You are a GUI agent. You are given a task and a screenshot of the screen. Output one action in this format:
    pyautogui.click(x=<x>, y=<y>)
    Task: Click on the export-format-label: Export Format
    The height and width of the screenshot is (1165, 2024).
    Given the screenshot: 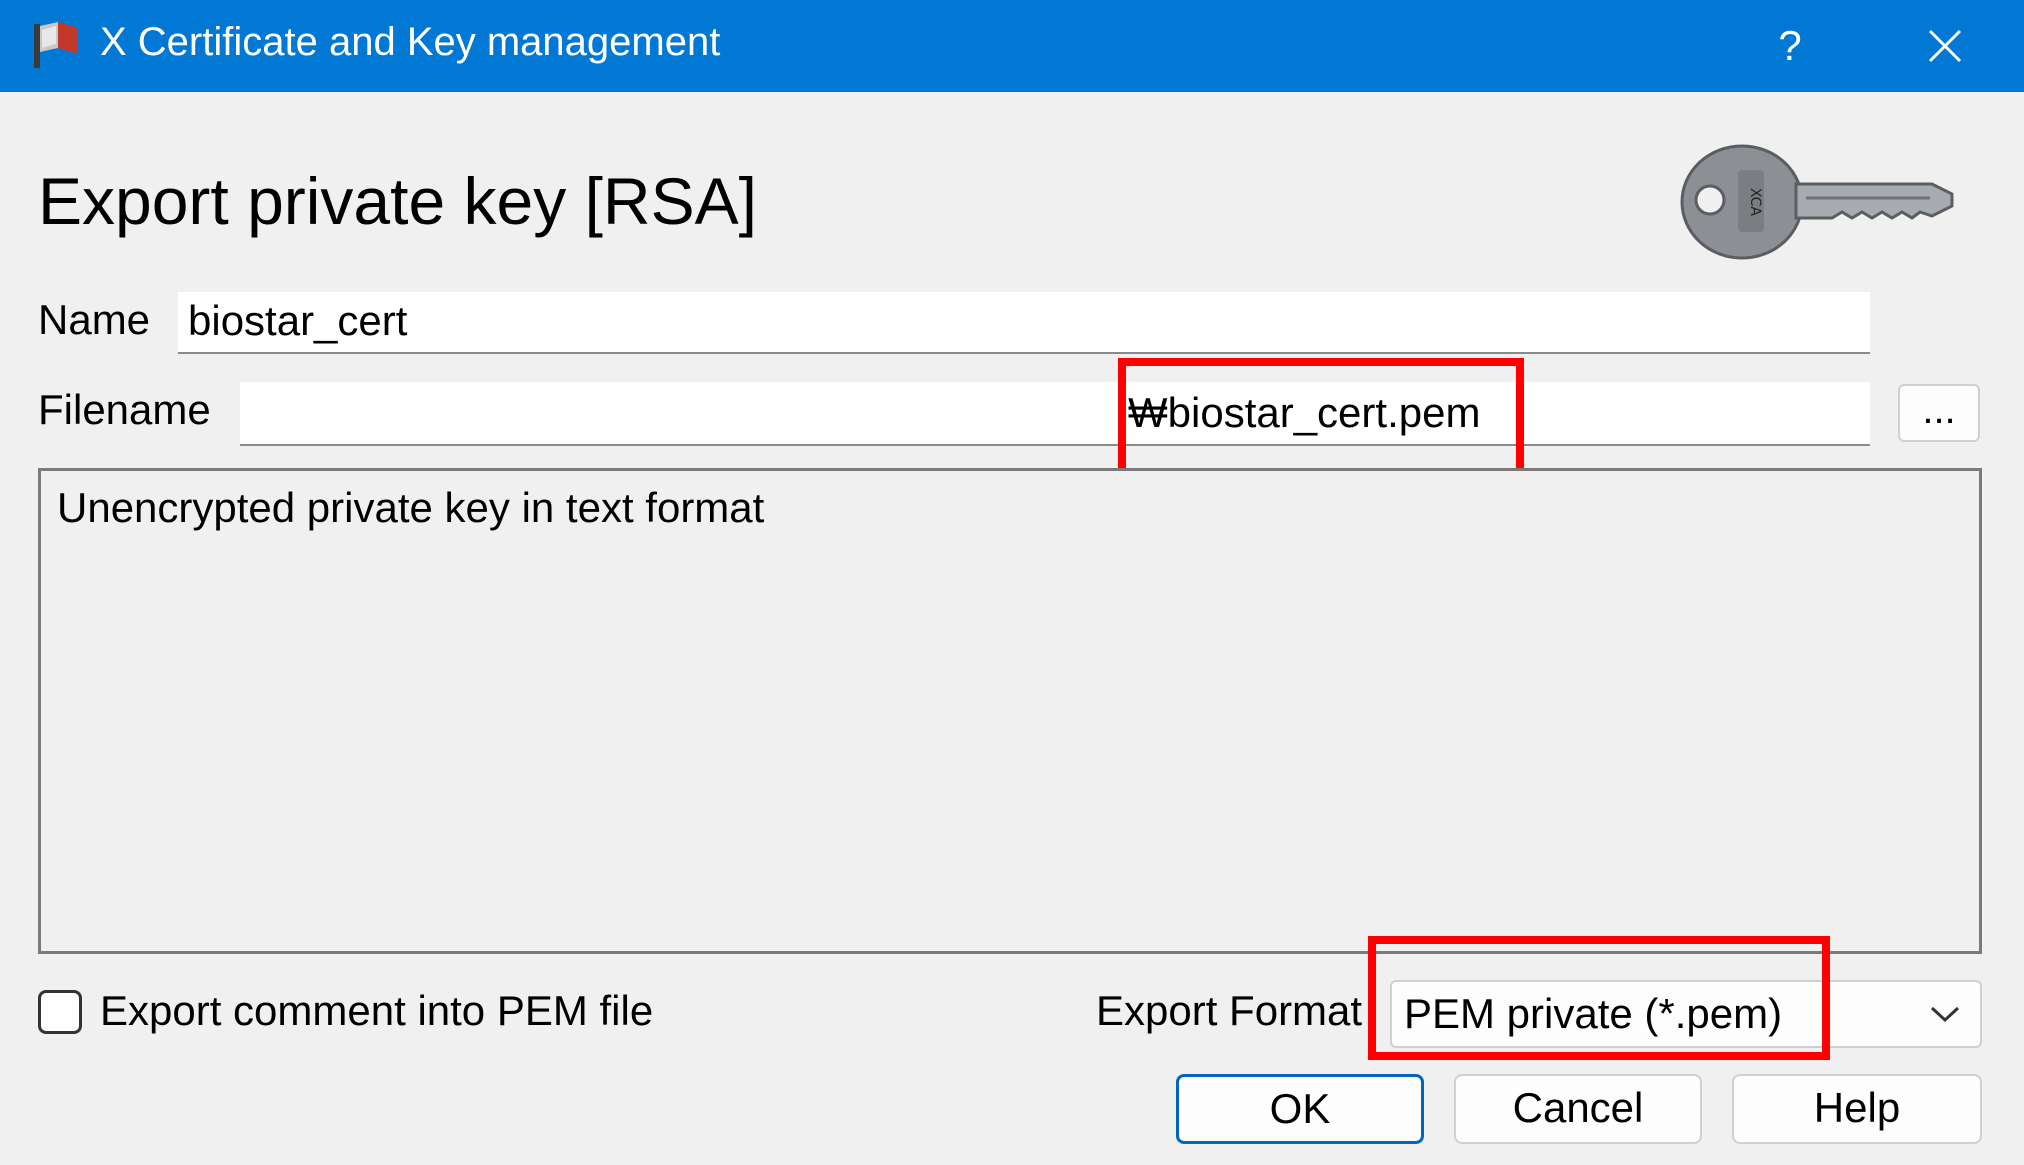 What is the action you would take?
    pyautogui.click(x=1229, y=1010)
    